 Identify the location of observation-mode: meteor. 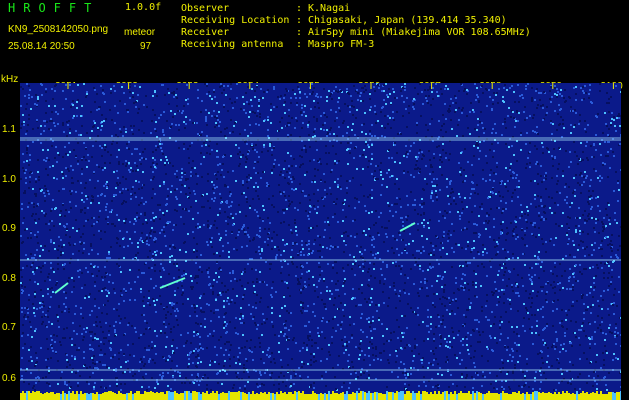
(140, 32).